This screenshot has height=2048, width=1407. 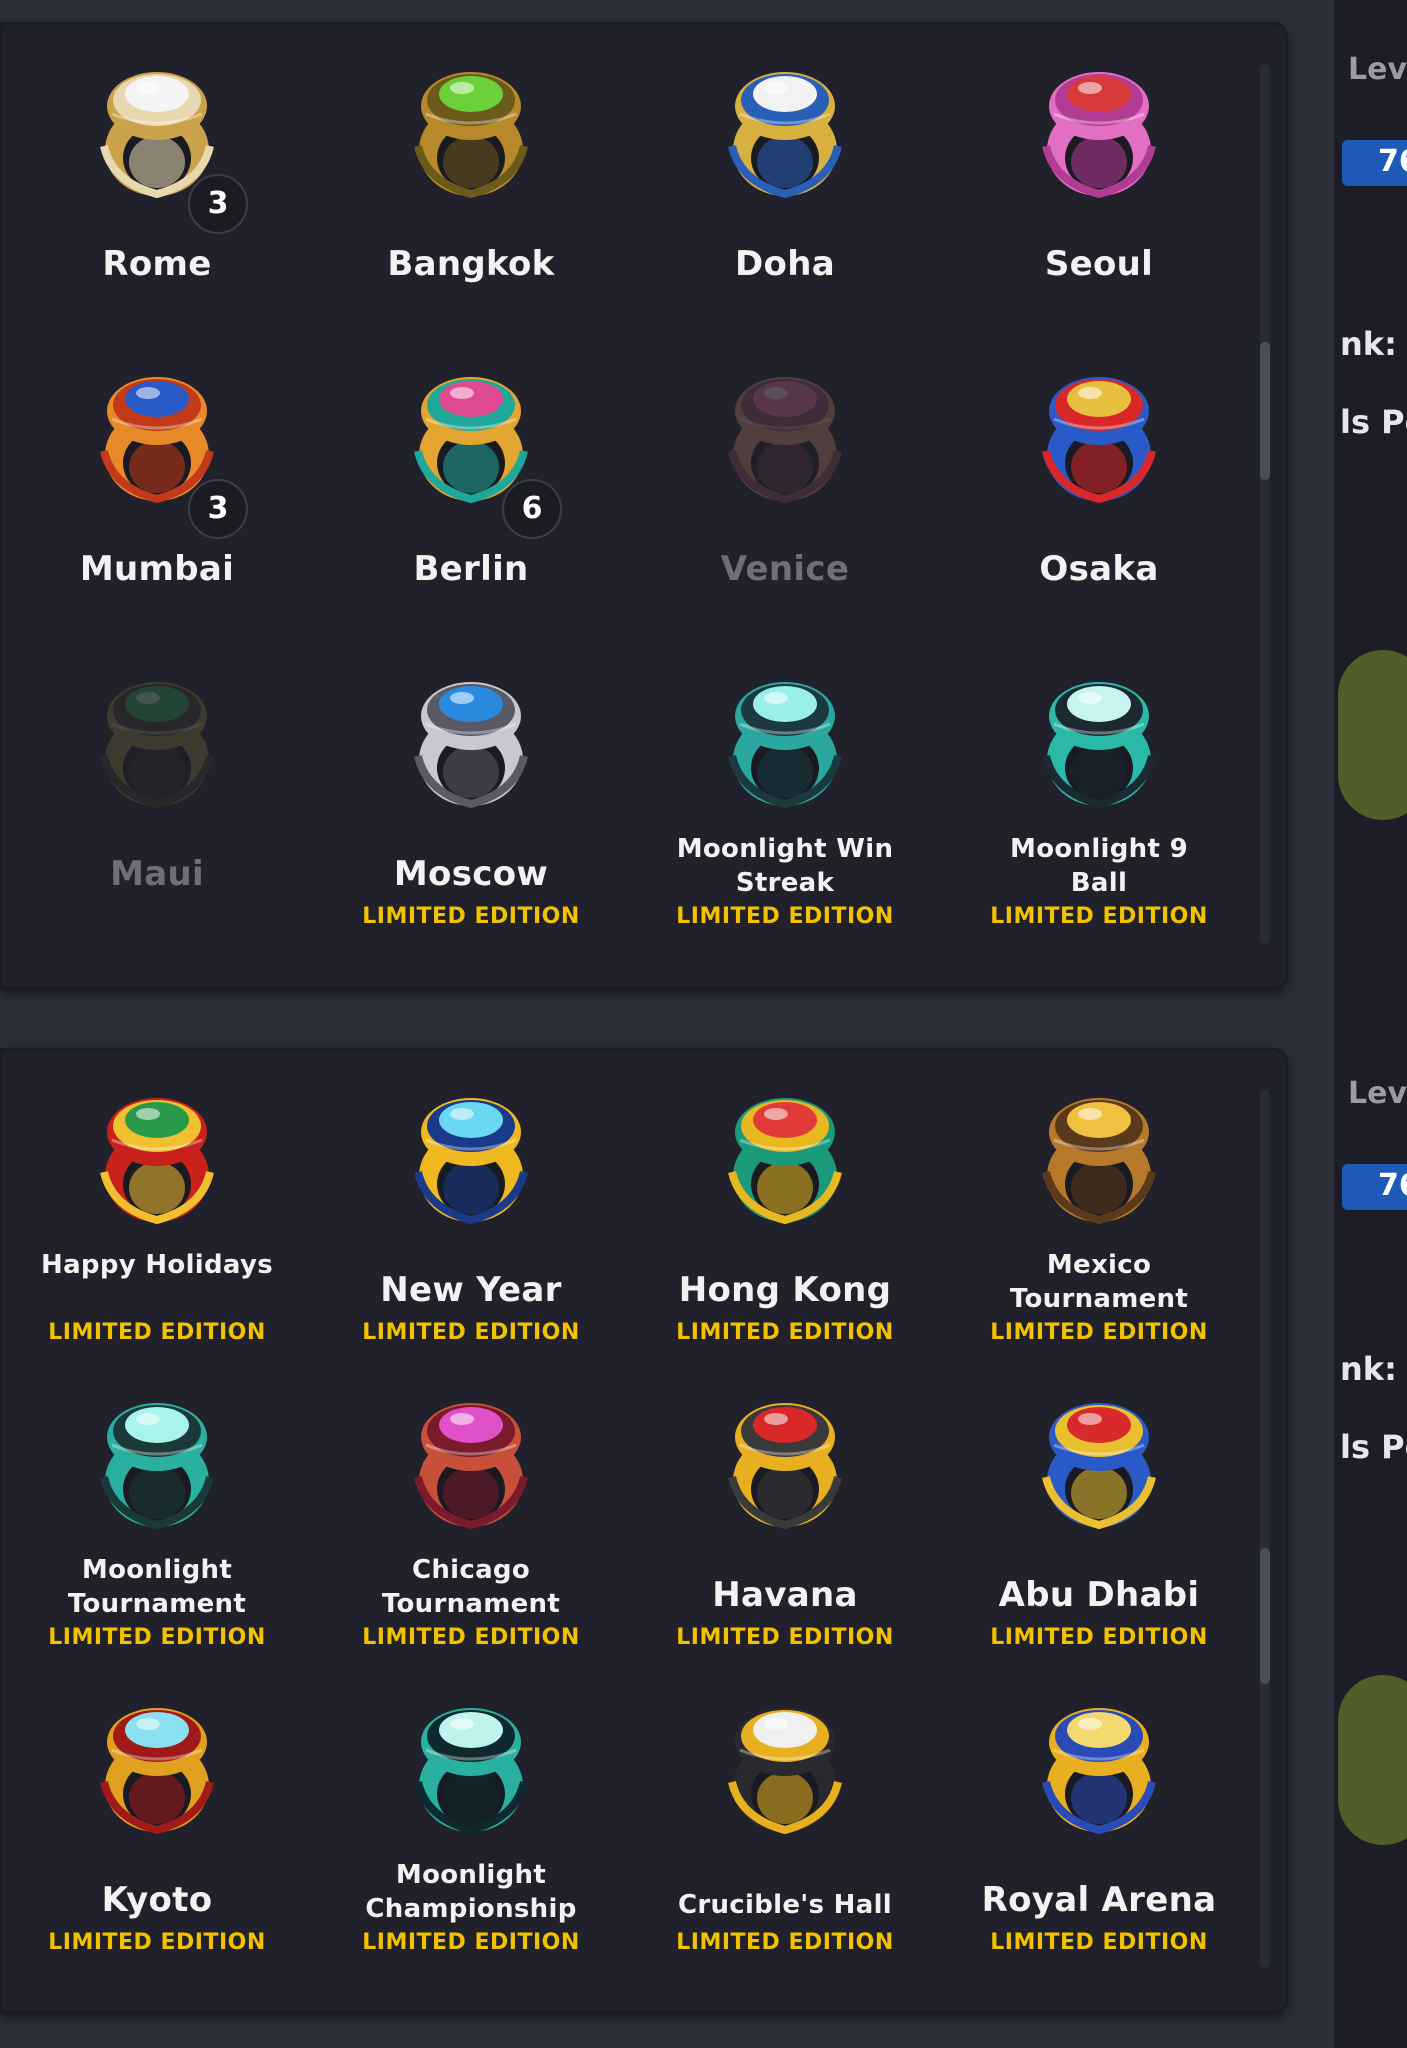 I want to click on ring-item-moonlight-9-ball: Moonlight 9 Ball LIMITED EDITION, so click(x=1099, y=784).